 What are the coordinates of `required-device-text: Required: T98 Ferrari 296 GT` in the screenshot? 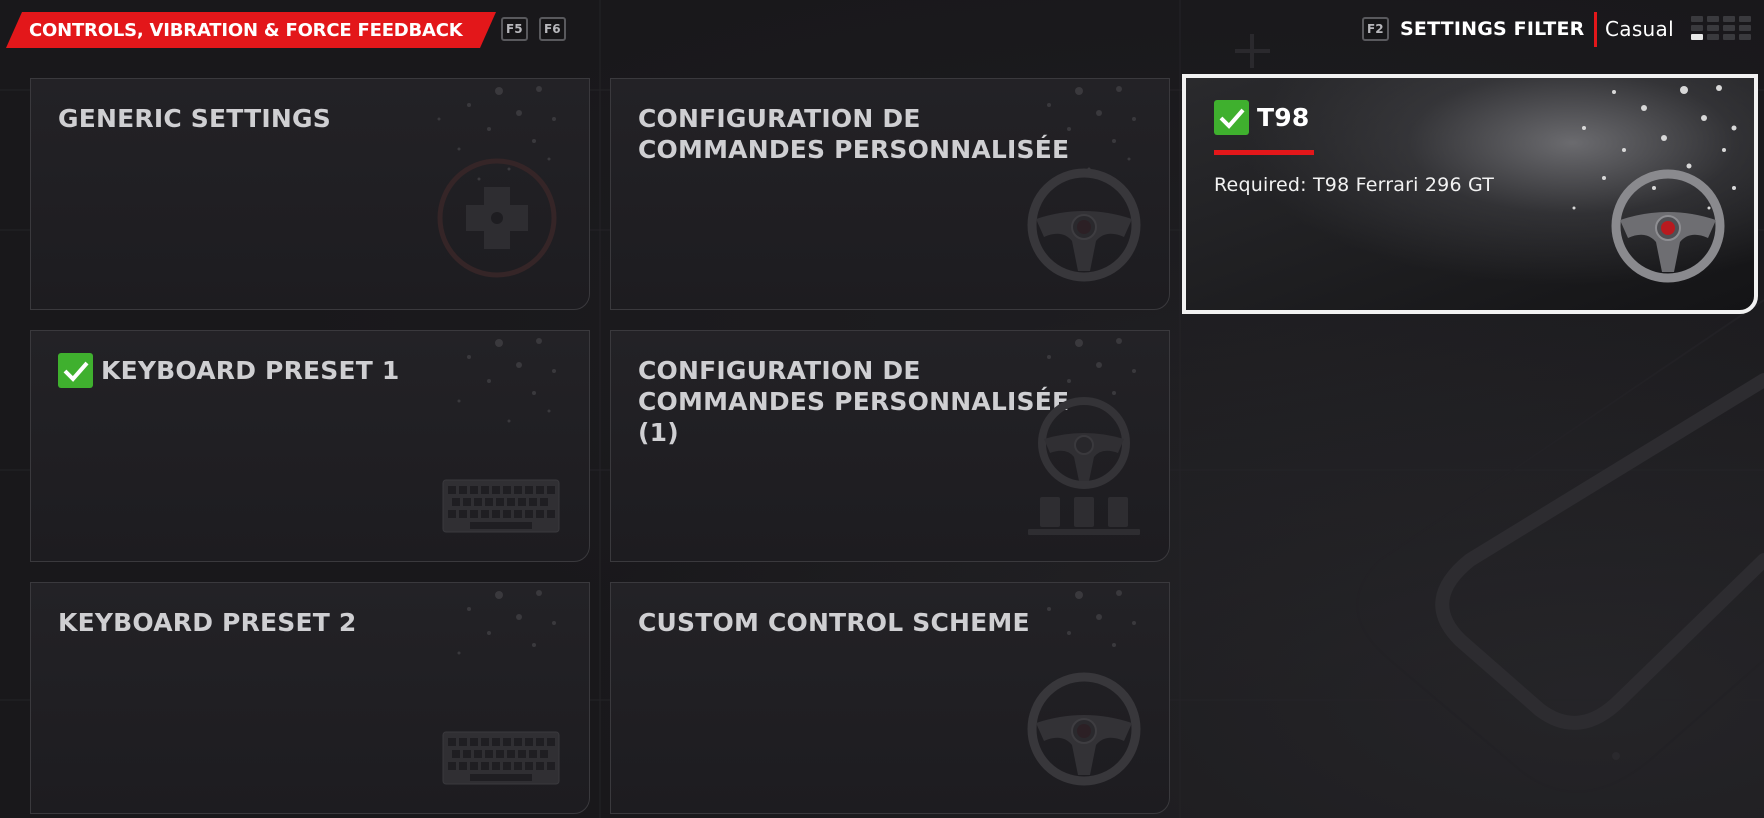 It's located at (1354, 185).